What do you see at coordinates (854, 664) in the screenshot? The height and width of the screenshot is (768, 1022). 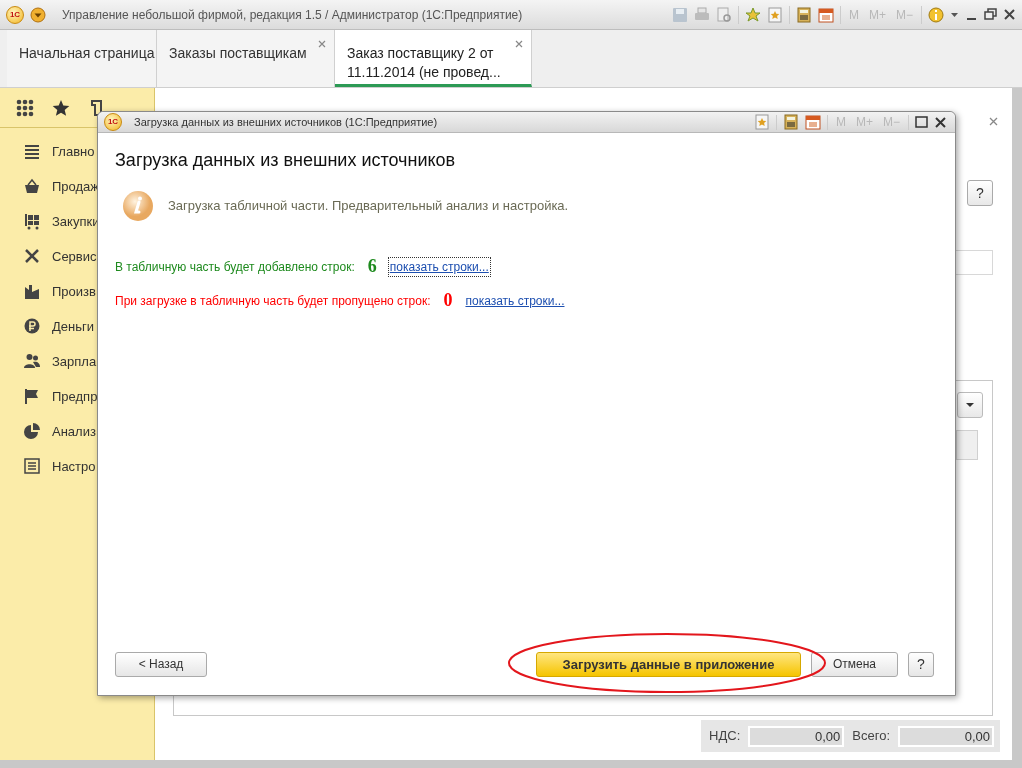 I see `cancel-button: Отмена` at bounding box center [854, 664].